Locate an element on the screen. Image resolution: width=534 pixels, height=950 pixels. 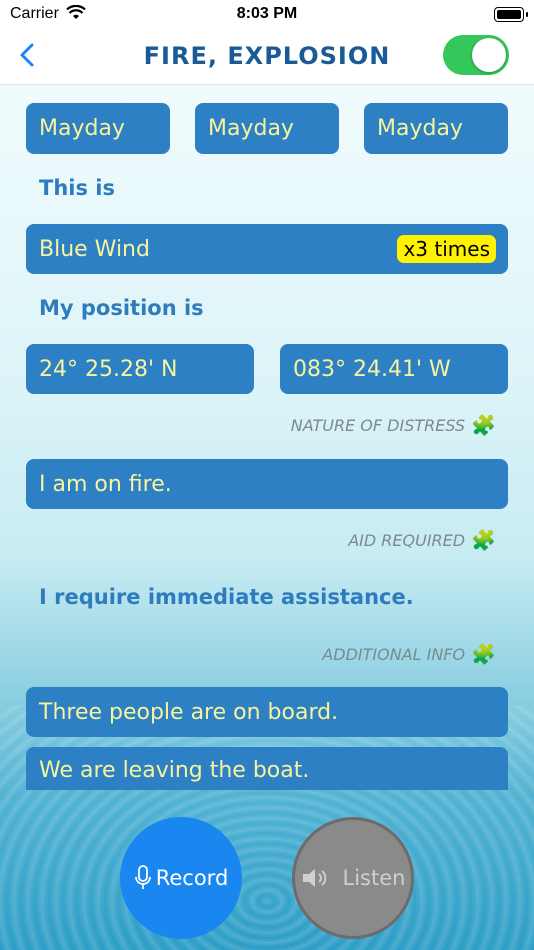
this-is-label: This is is located at coordinates (77, 188).